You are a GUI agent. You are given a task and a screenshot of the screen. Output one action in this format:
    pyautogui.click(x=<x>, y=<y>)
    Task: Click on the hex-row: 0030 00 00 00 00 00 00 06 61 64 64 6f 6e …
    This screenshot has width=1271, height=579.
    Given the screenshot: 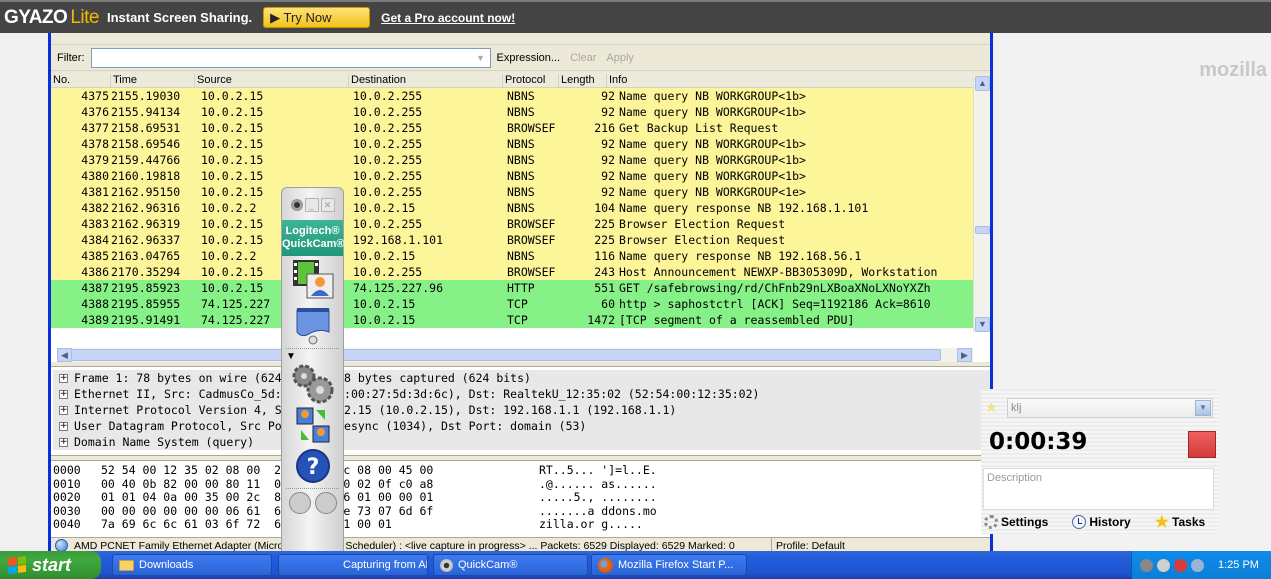 What is the action you would take?
    pyautogui.click(x=520, y=511)
    